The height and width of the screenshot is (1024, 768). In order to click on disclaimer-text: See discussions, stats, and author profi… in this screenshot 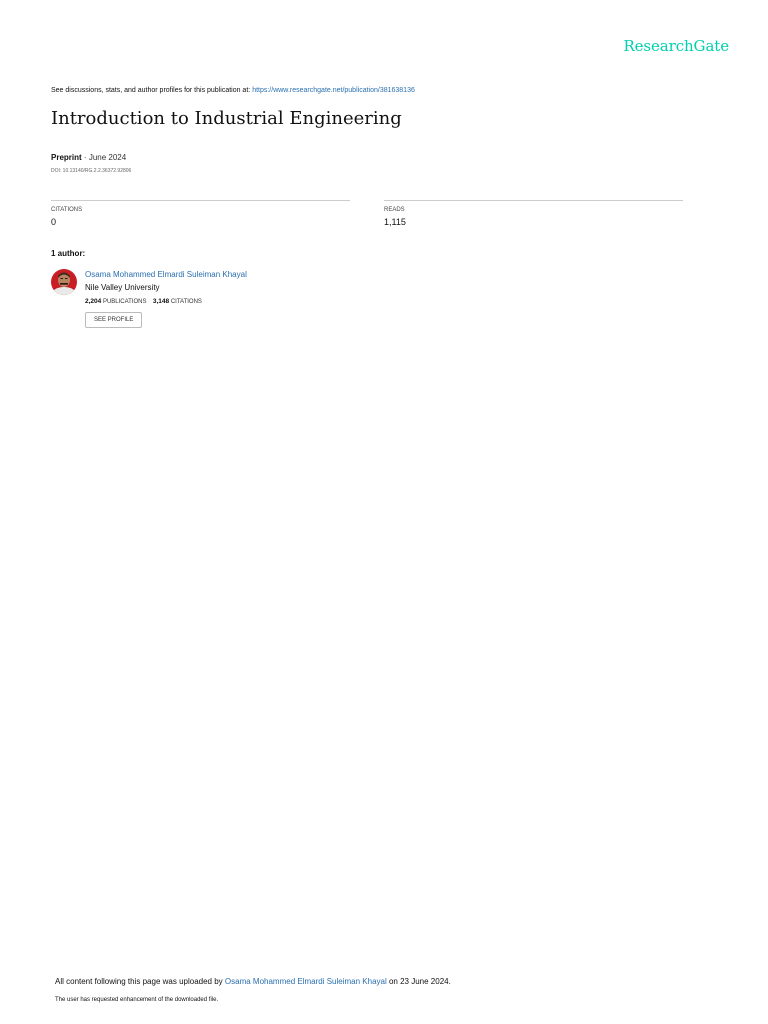, I will do `click(151, 90)`.